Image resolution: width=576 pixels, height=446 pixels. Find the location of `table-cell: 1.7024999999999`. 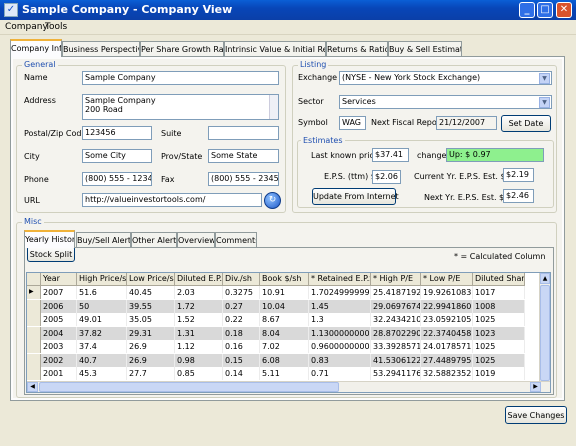

table-cell: 1.7024999999999 is located at coordinates (340, 292).